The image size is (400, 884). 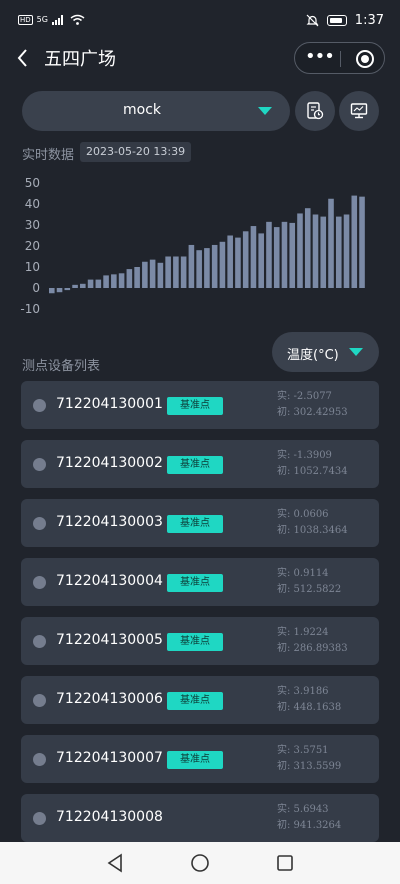 I want to click on initial-value: 初: 941.3264, so click(x=309, y=825).